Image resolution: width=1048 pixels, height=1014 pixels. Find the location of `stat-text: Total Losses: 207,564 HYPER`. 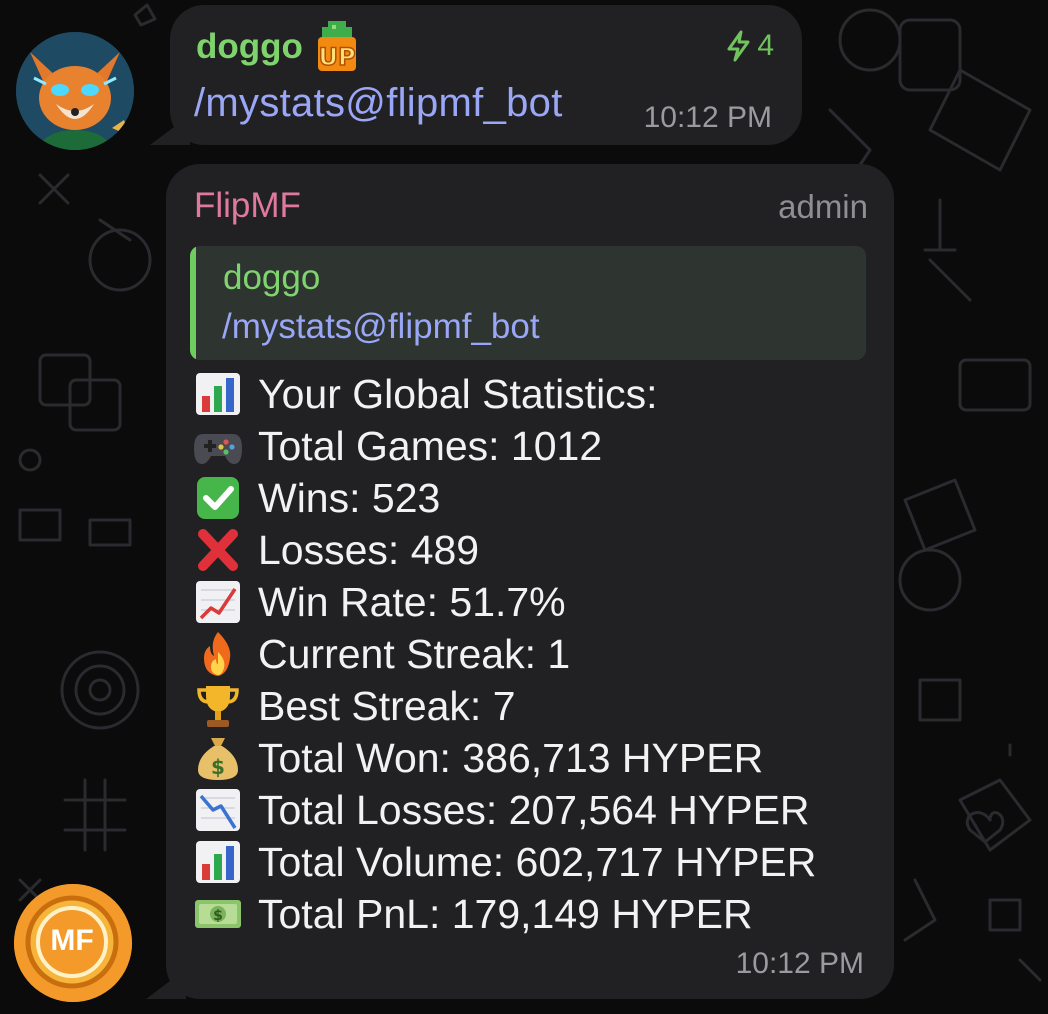

stat-text: Total Losses: 207,564 HYPER is located at coordinates (534, 809).